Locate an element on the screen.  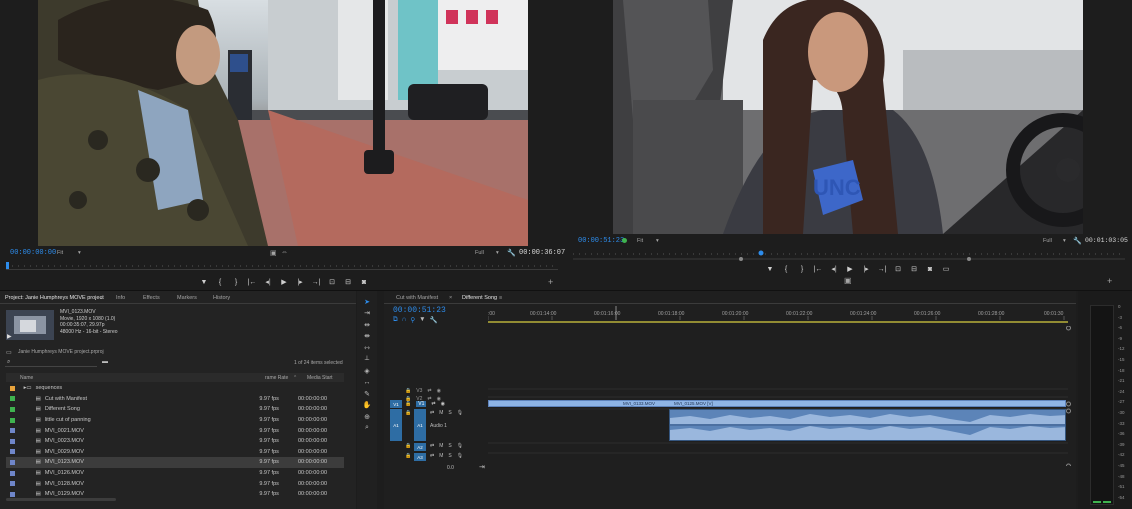
source-time-ruler is located at coordinates (282, 266).